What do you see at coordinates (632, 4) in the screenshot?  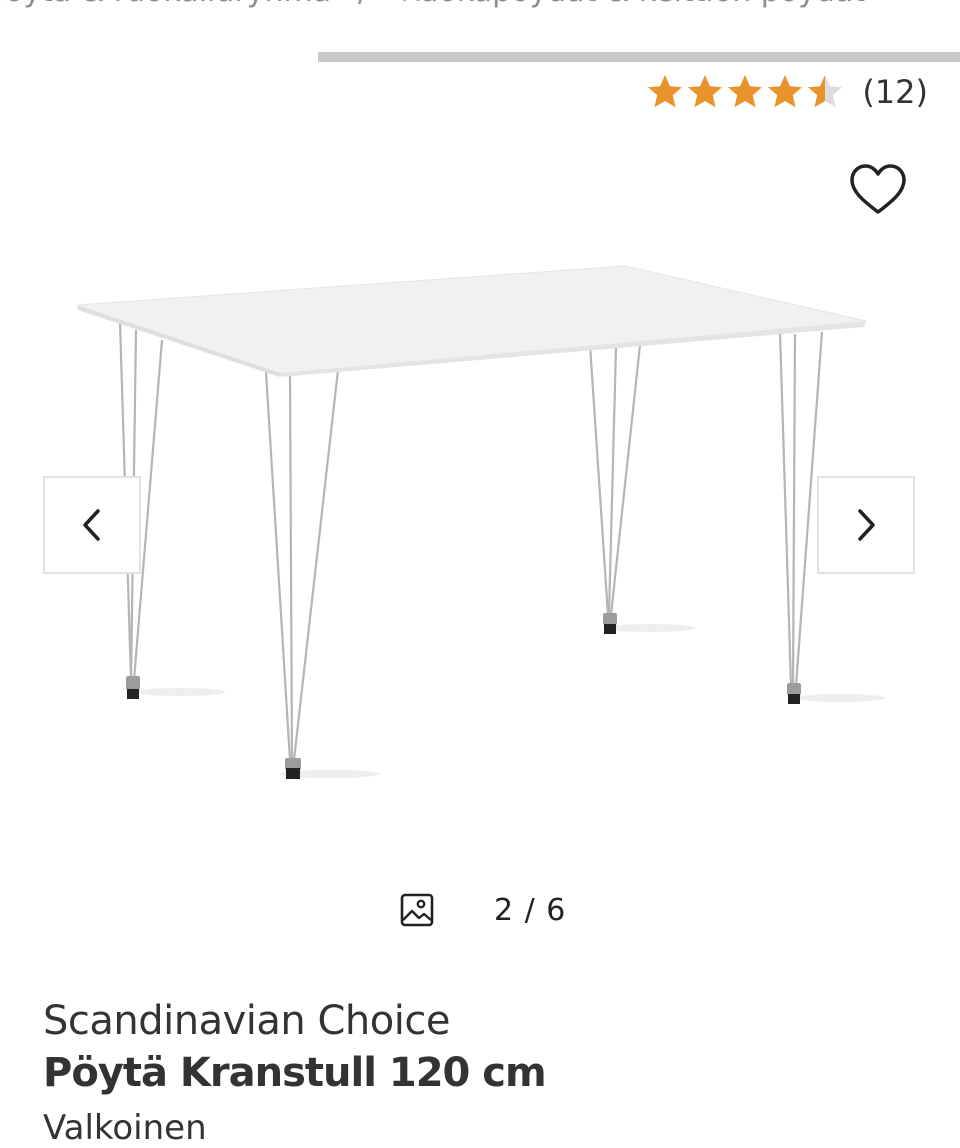 I see `breadcrumb-link-subcategory: Ruokapöydät & keittiön pöydät` at bounding box center [632, 4].